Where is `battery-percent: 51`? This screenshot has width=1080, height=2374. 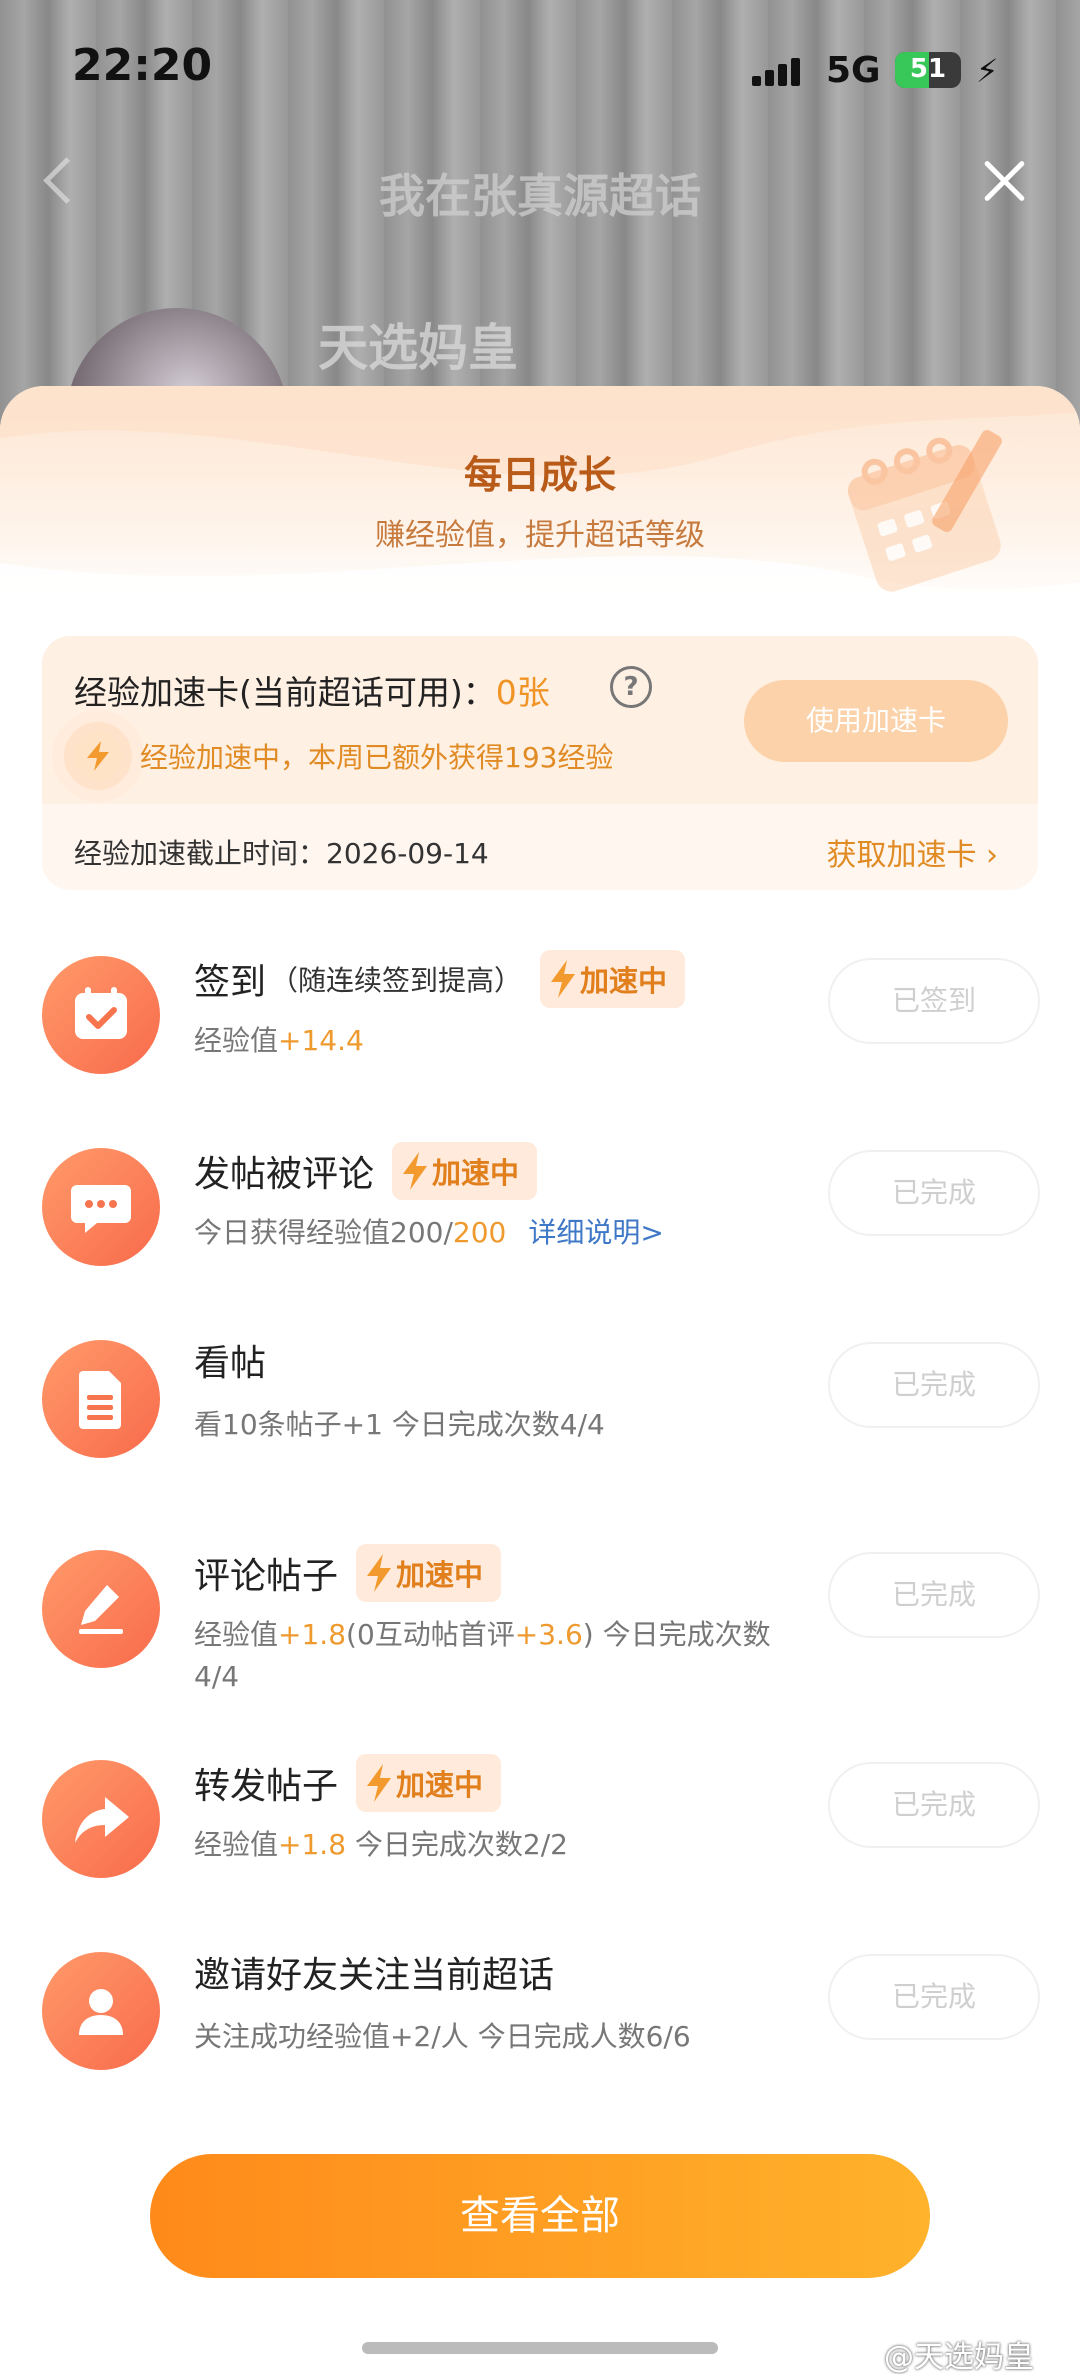 battery-percent: 51 is located at coordinates (928, 69).